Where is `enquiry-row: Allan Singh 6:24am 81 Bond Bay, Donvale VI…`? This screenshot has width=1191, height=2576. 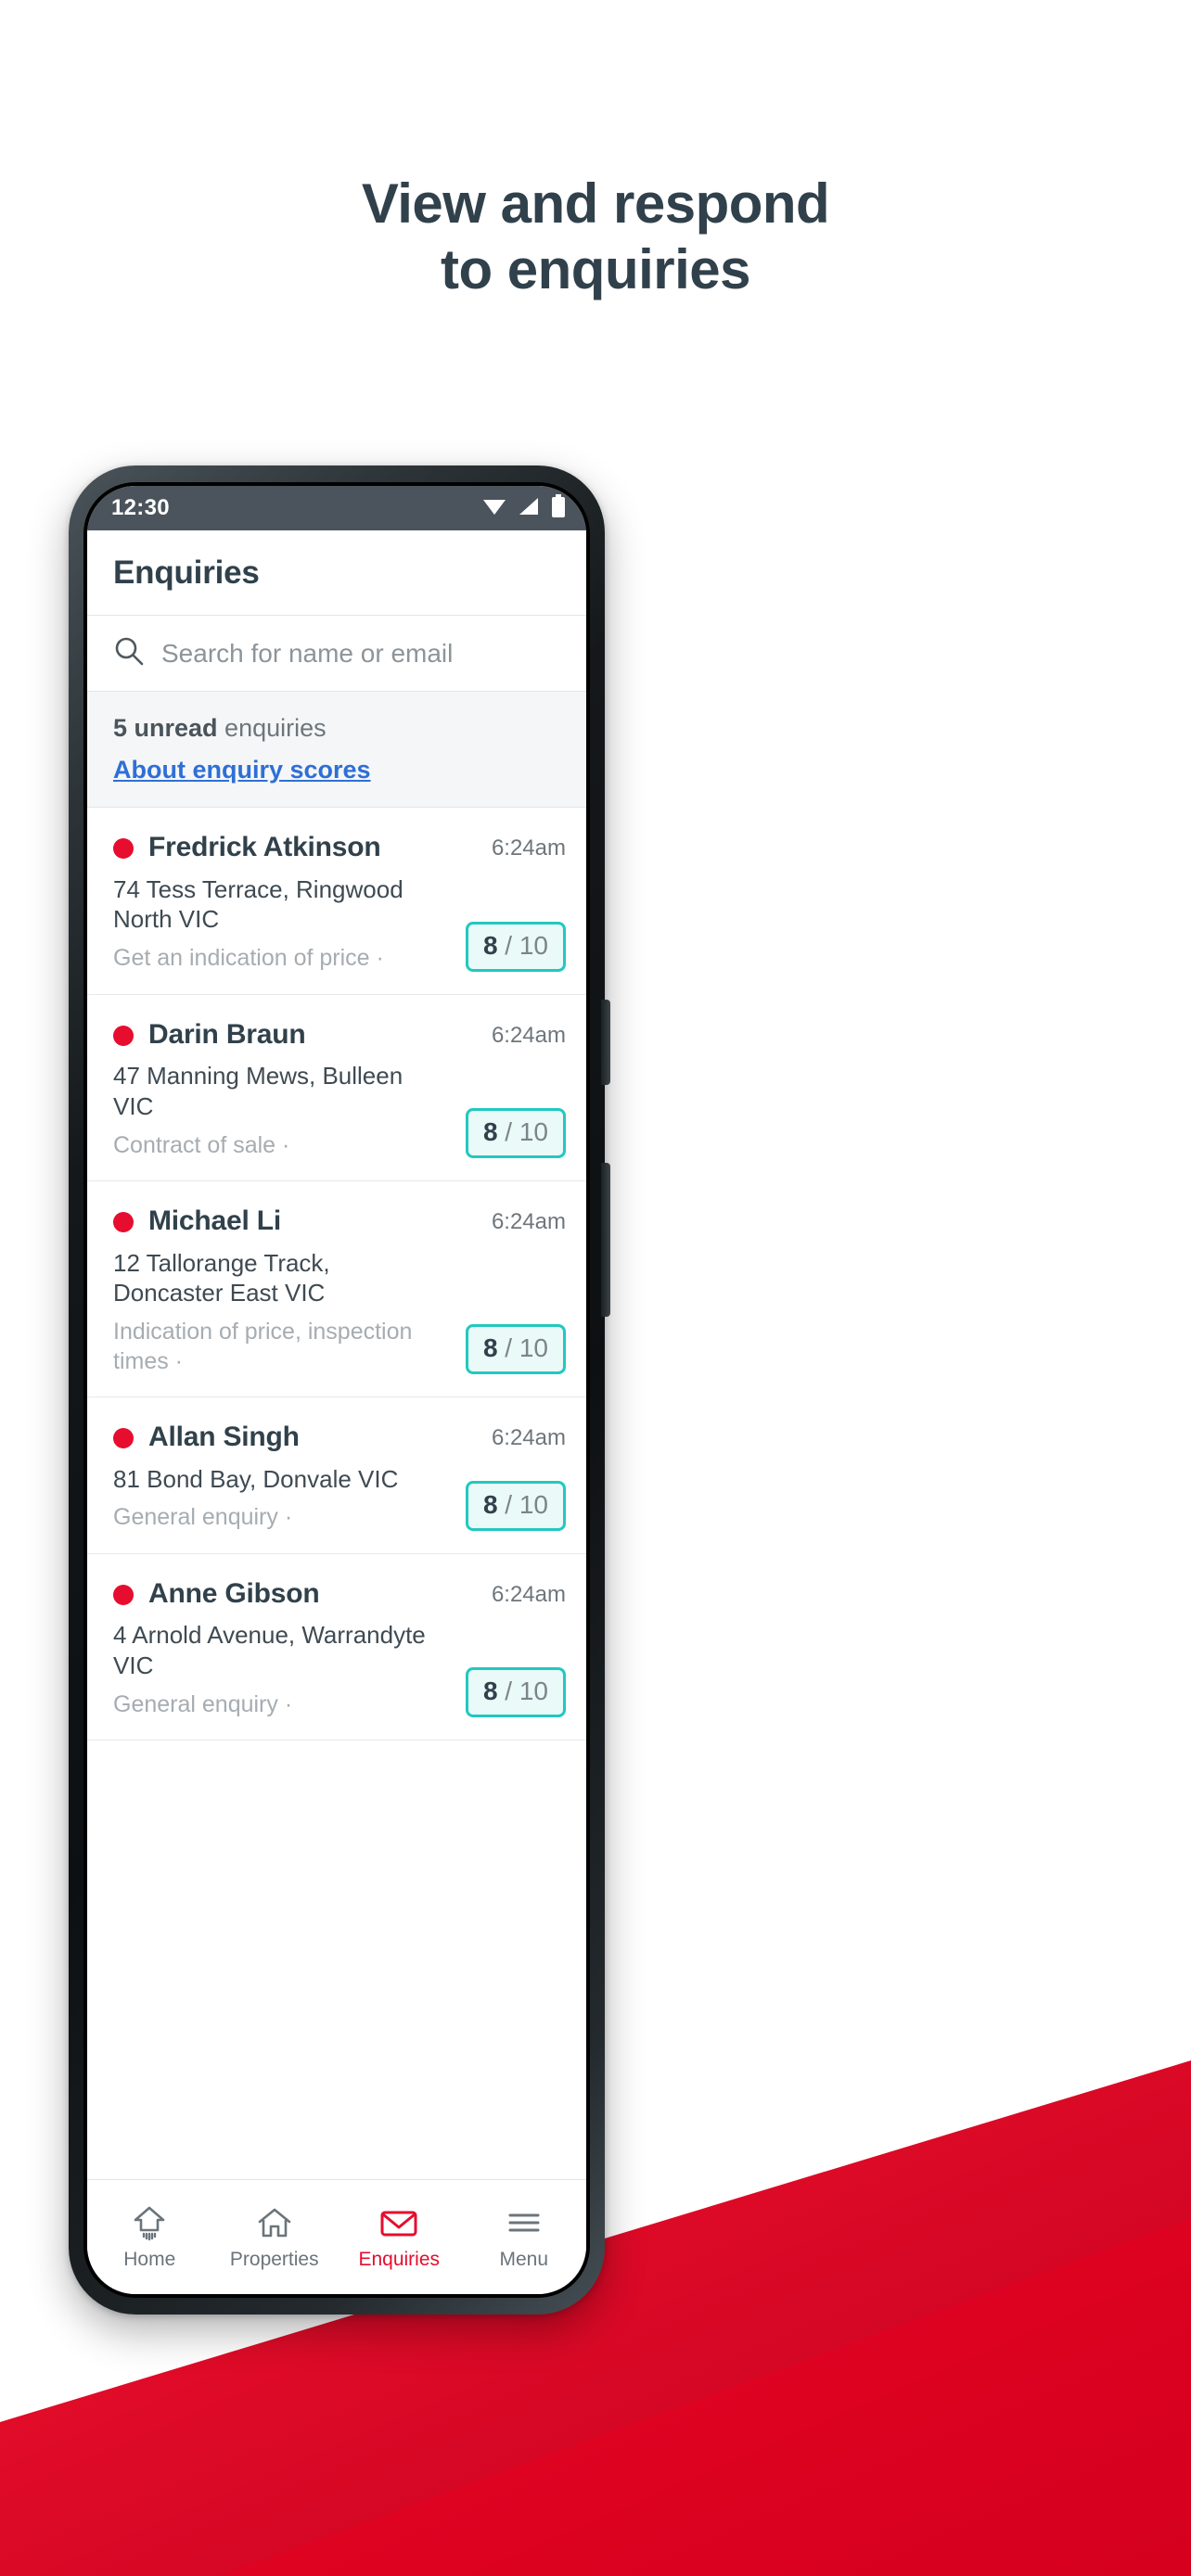
enquiry-row: Allan Singh 6:24am 81 Bond Bay, Donvale VI… is located at coordinates (336, 1475).